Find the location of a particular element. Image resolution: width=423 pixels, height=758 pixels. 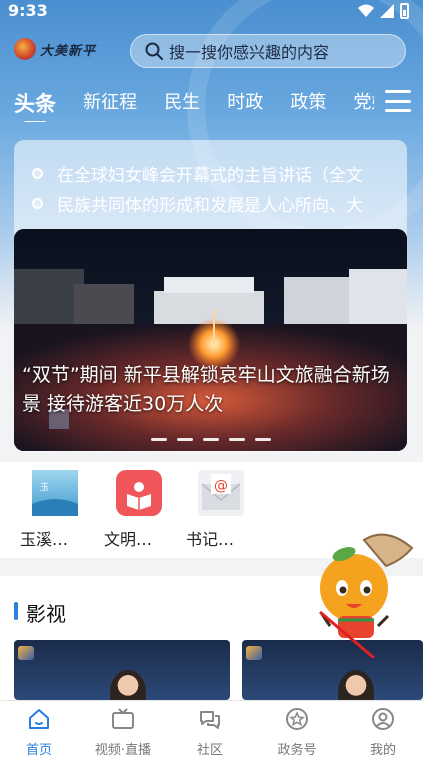

ticker-text: 民族共同体的形成和发展是人心所向、大 is located at coordinates (210, 205).